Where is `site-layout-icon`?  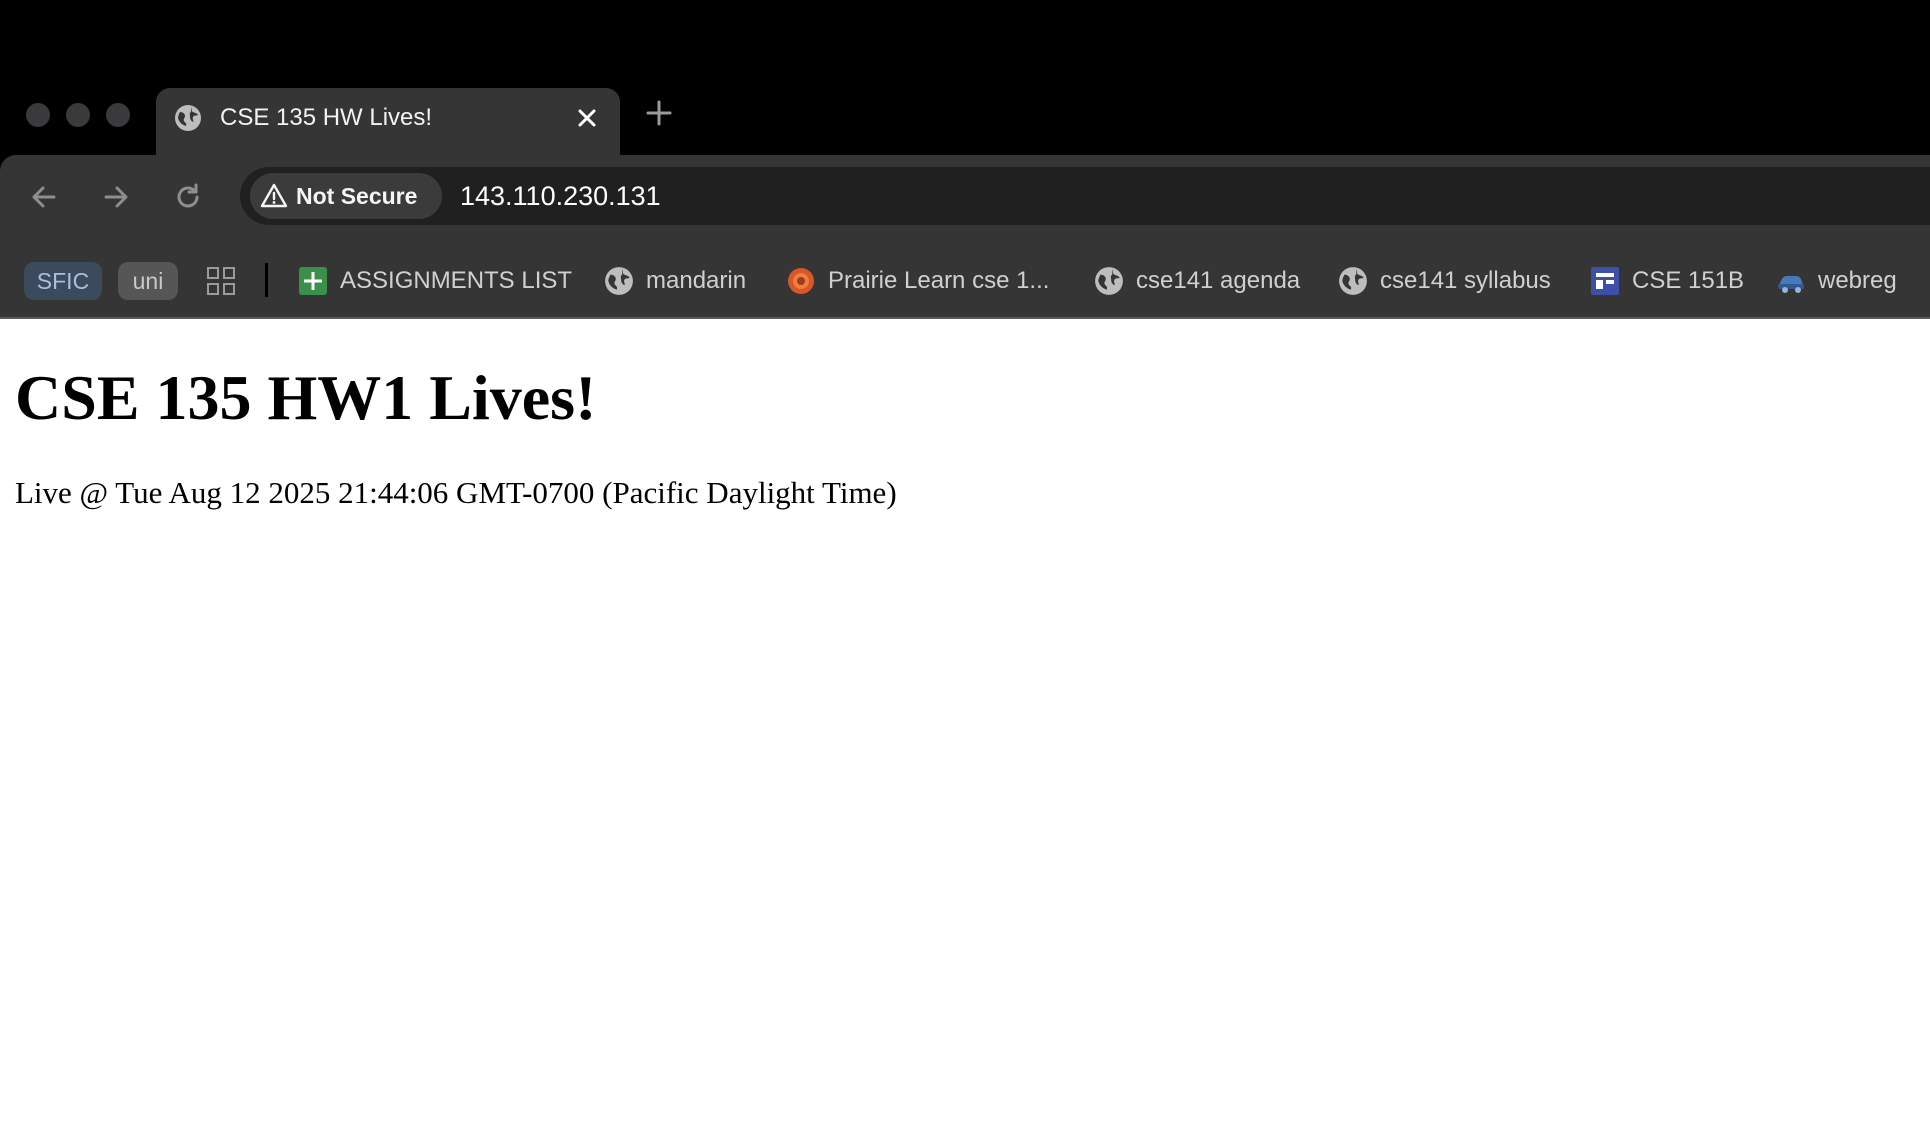
site-layout-icon is located at coordinates (1605, 281).